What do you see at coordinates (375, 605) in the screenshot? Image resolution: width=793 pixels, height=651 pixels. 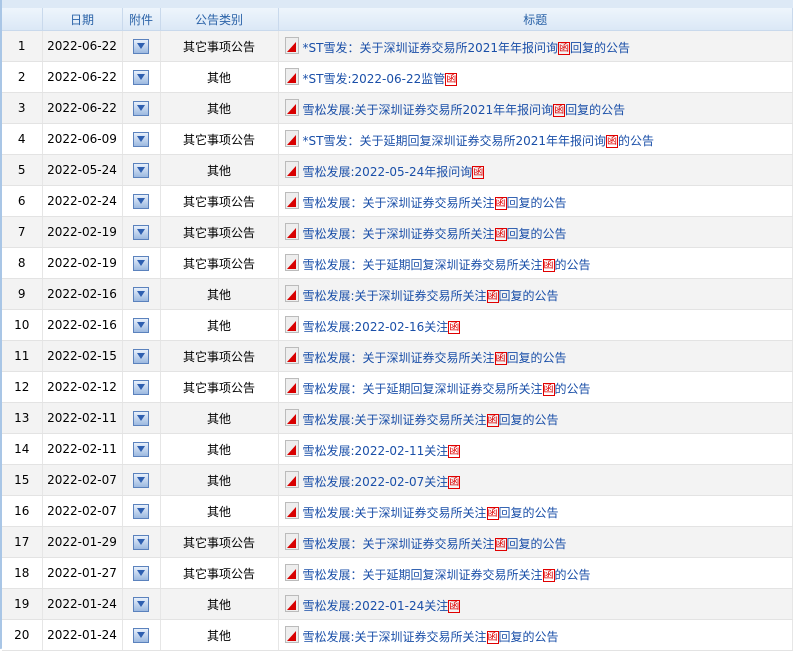 I see `title-text: 雪松发展:2022-01-24关注` at bounding box center [375, 605].